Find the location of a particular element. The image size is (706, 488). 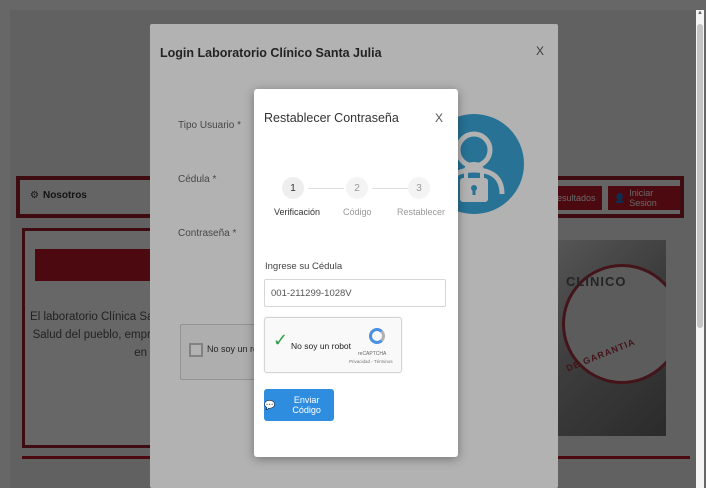

send-code-button: 💬 Enviar Código is located at coordinates (299, 405).